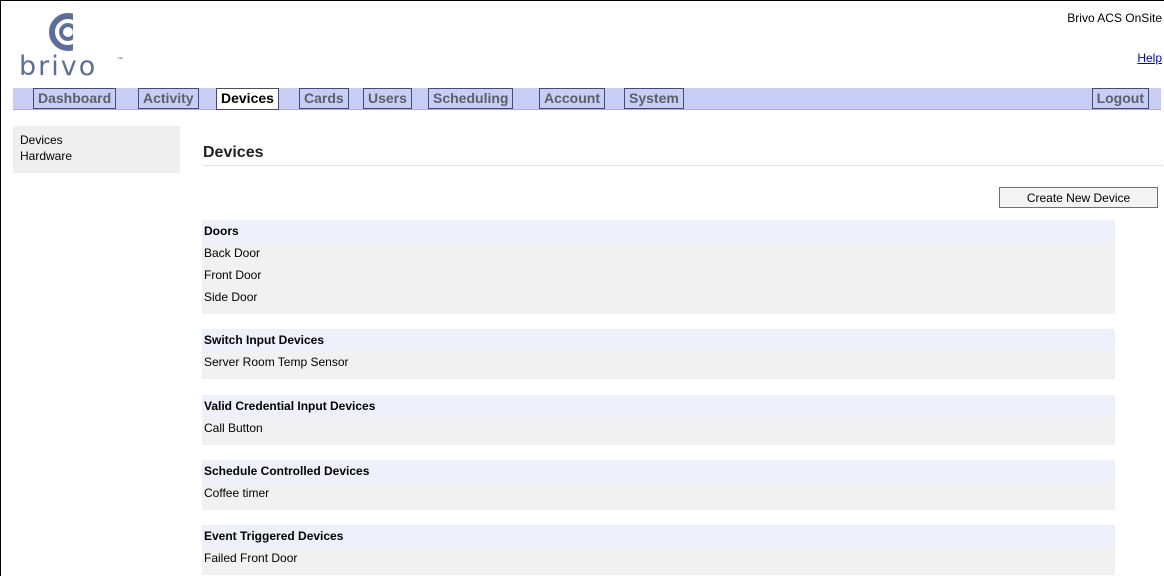 Image resolution: width=1164 pixels, height=576 pixels. I want to click on list-item: Front Door, so click(658, 275).